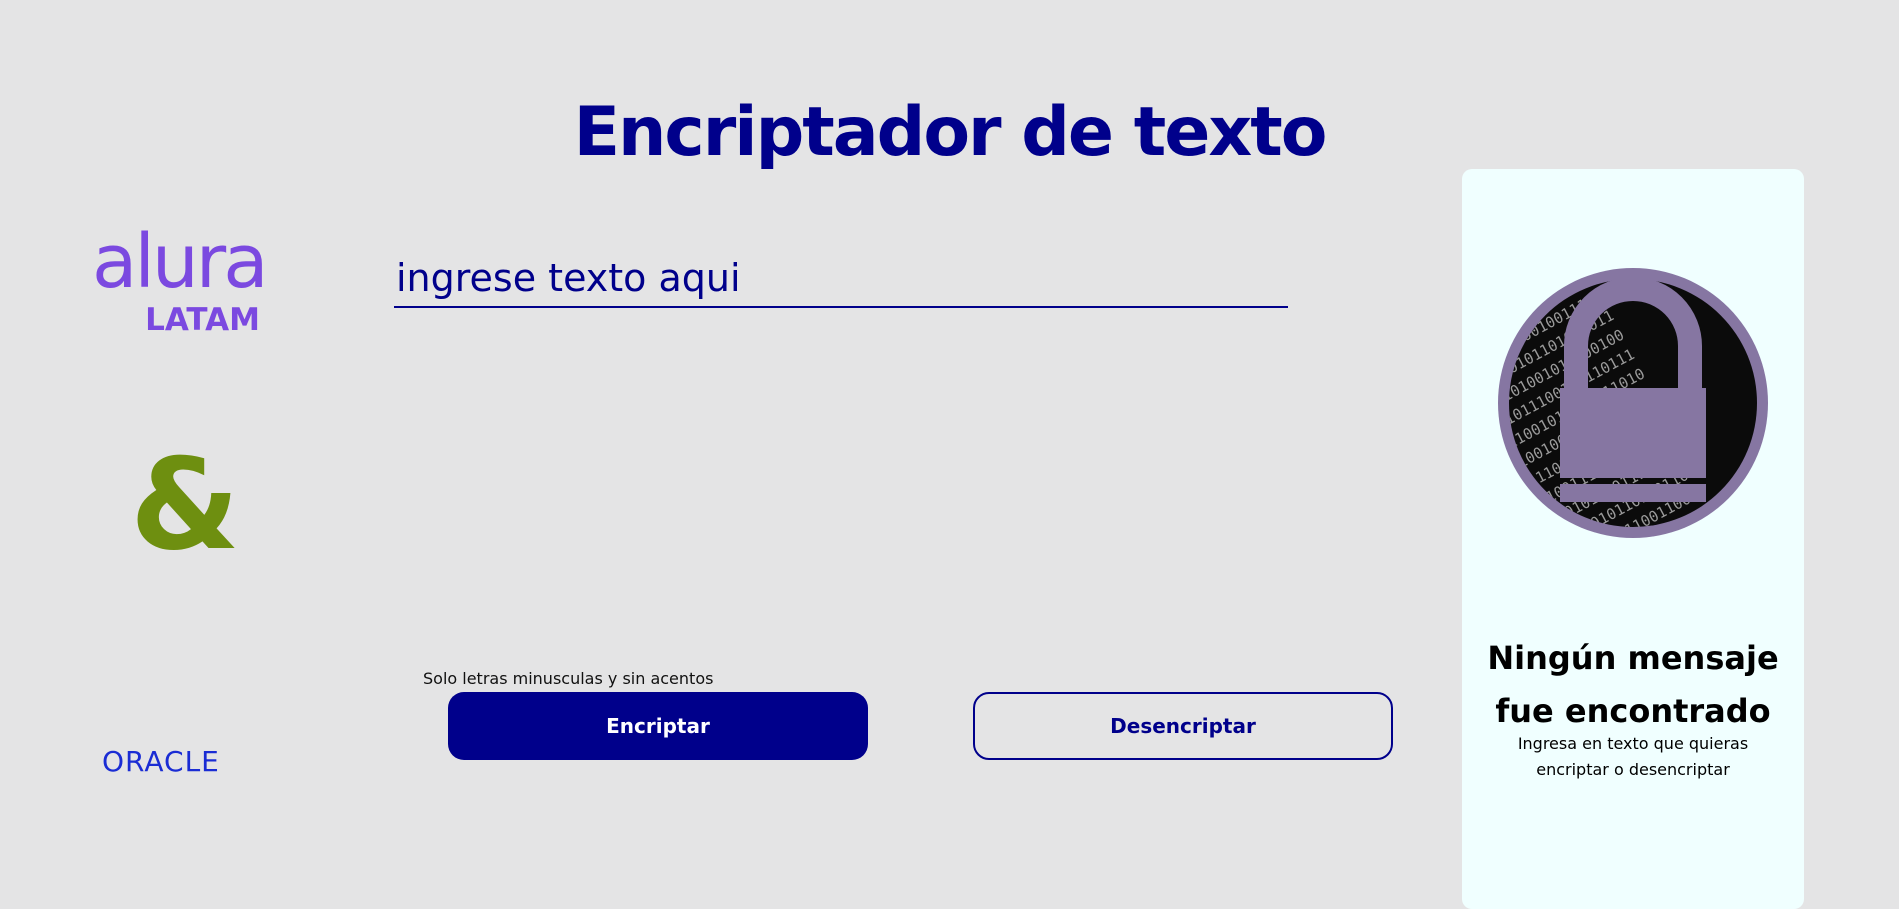 This screenshot has height=909, width=1899. What do you see at coordinates (841, 279) in the screenshot?
I see `text-input` at bounding box center [841, 279].